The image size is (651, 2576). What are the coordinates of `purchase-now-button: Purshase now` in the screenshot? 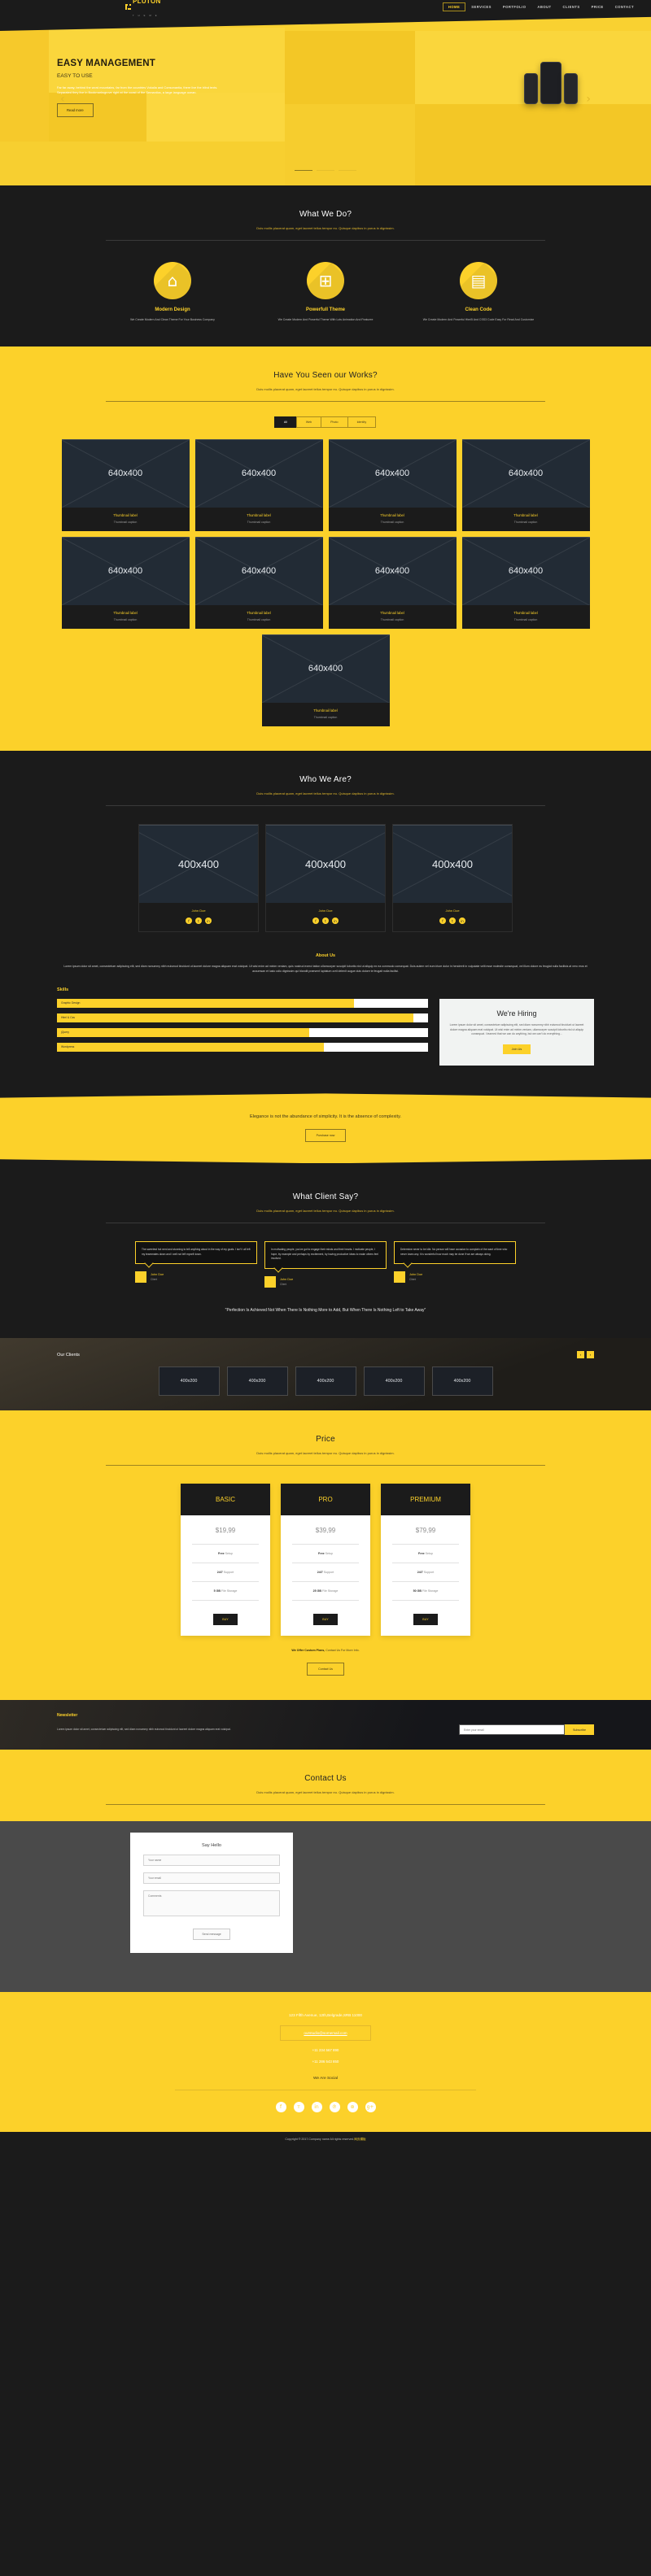 It's located at (325, 1136).